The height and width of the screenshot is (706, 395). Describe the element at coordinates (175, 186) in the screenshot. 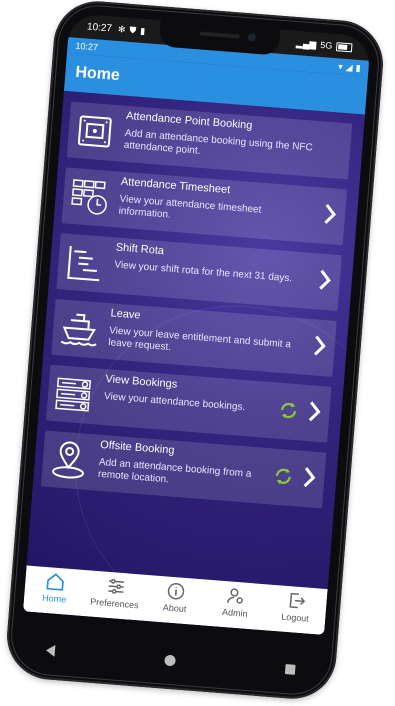

I see `menu-item-title: Attendance Timesheet` at that location.